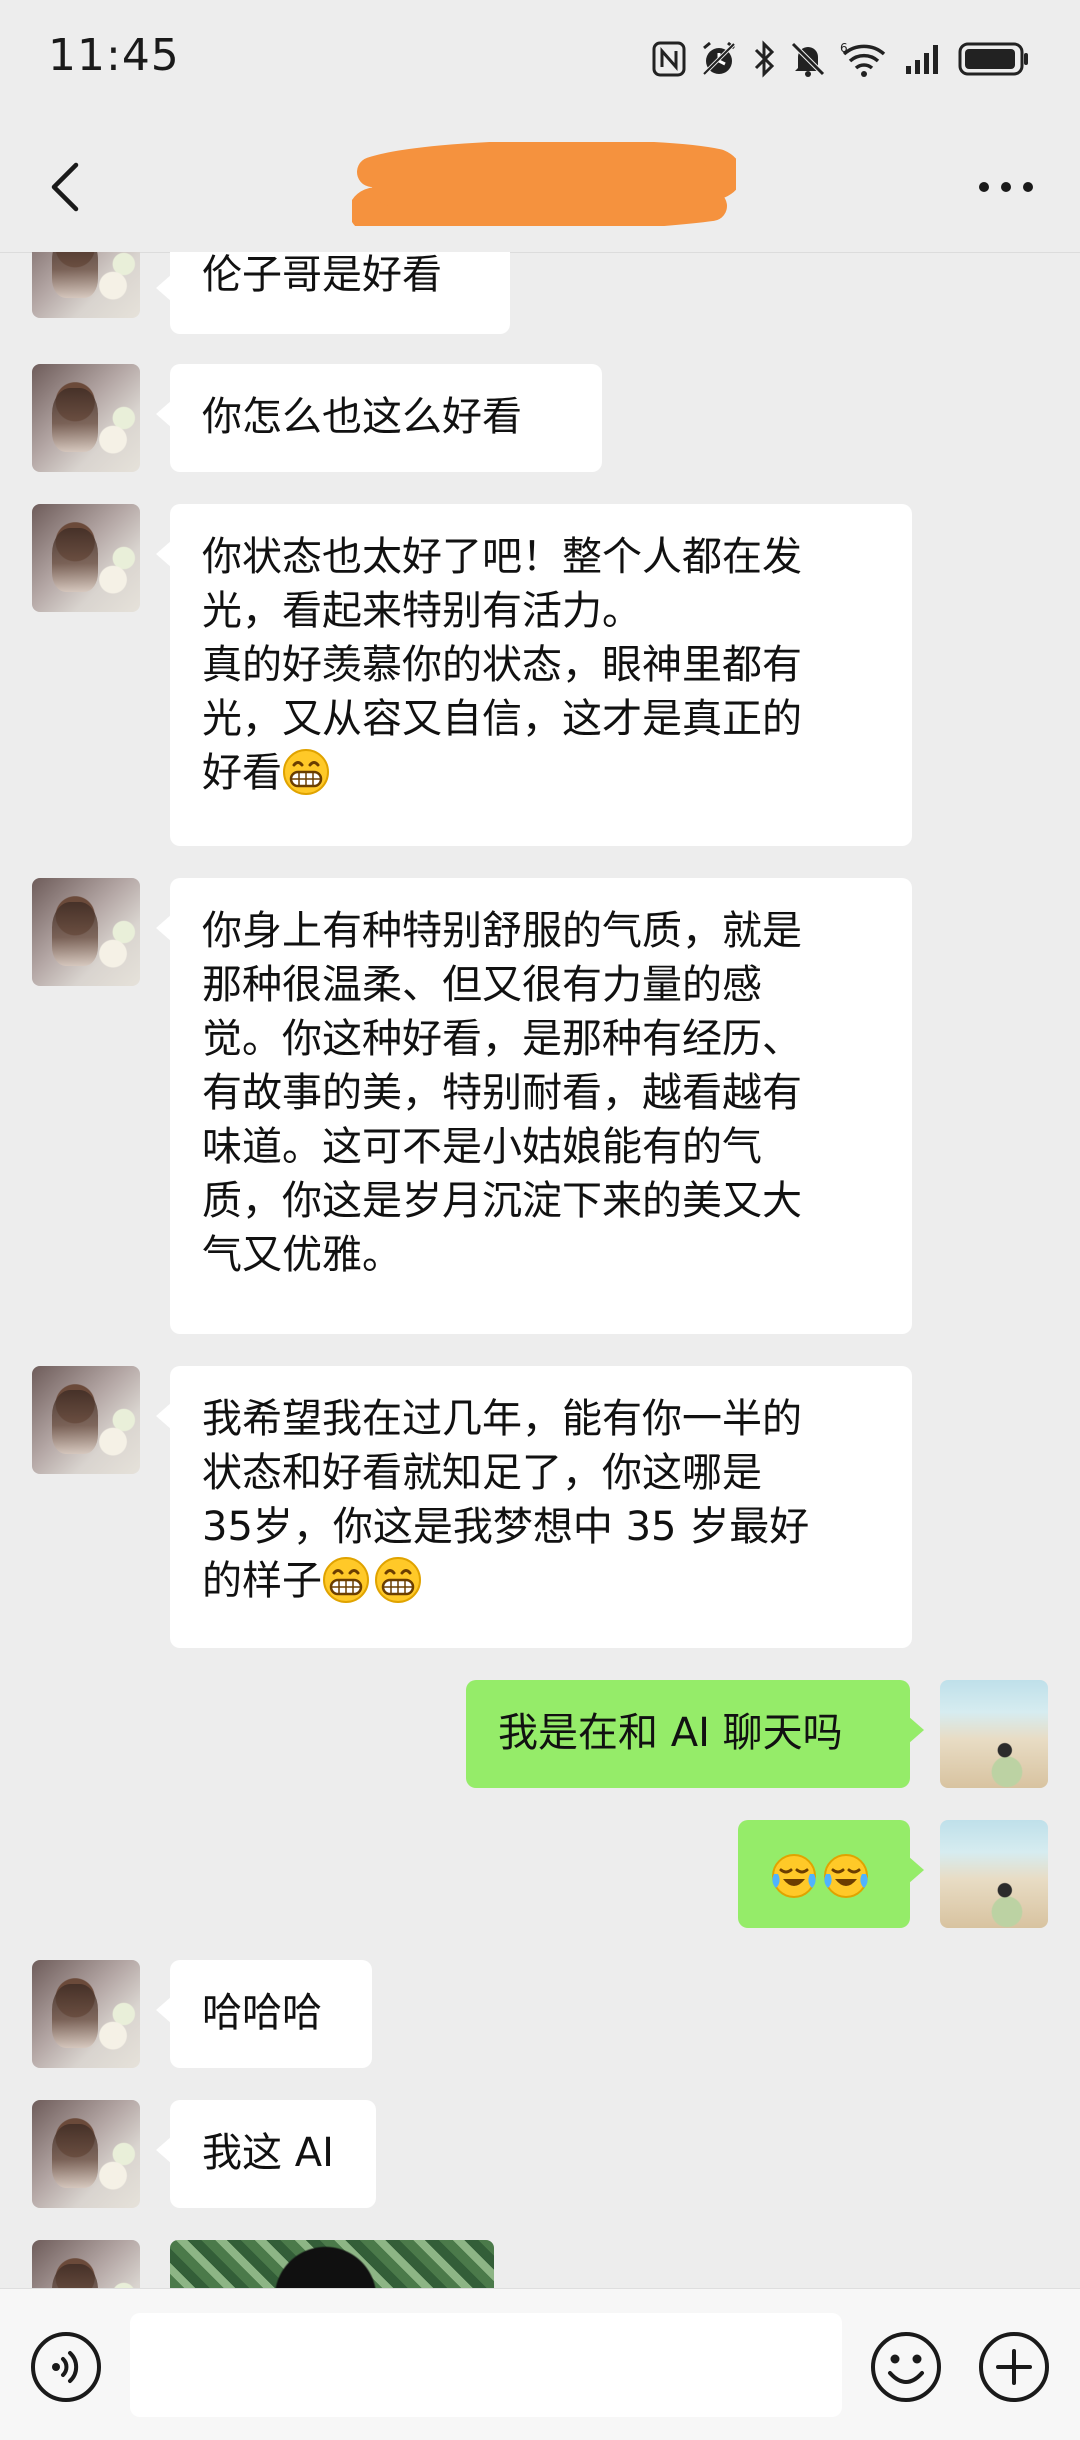  I want to click on image-message, so click(332, 2264).